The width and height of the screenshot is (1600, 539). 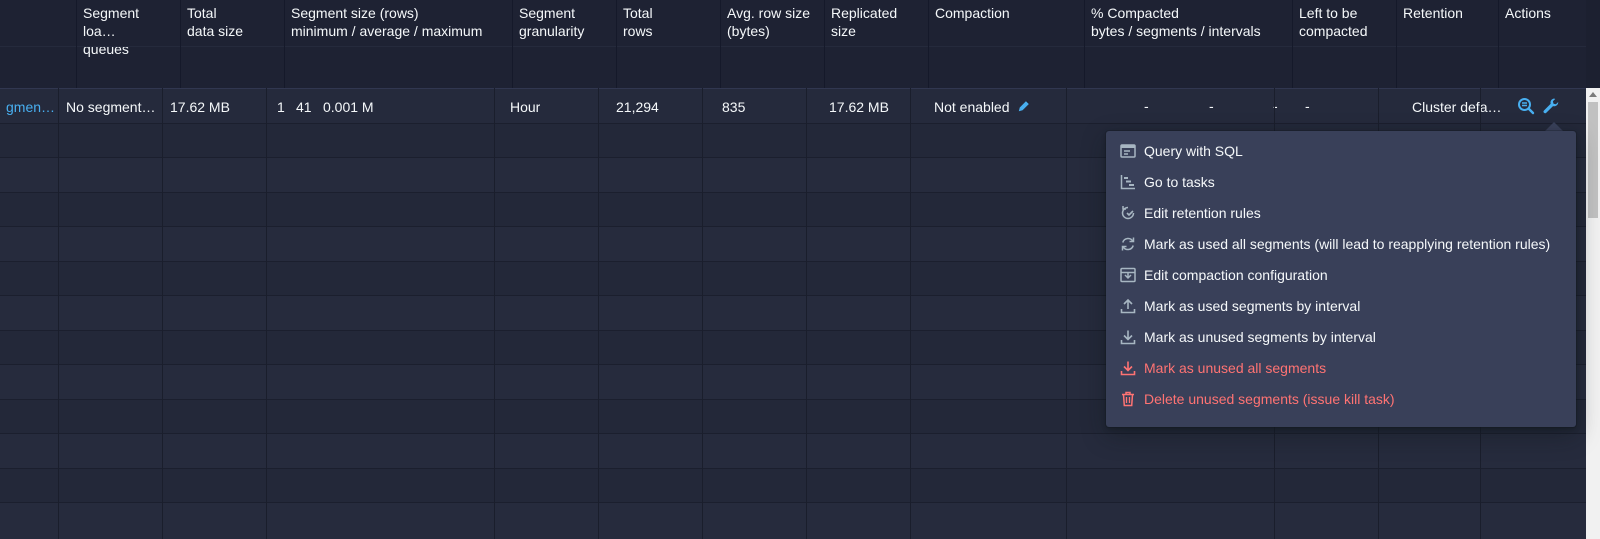 What do you see at coordinates (1023, 108) in the screenshot?
I see `edit-icon` at bounding box center [1023, 108].